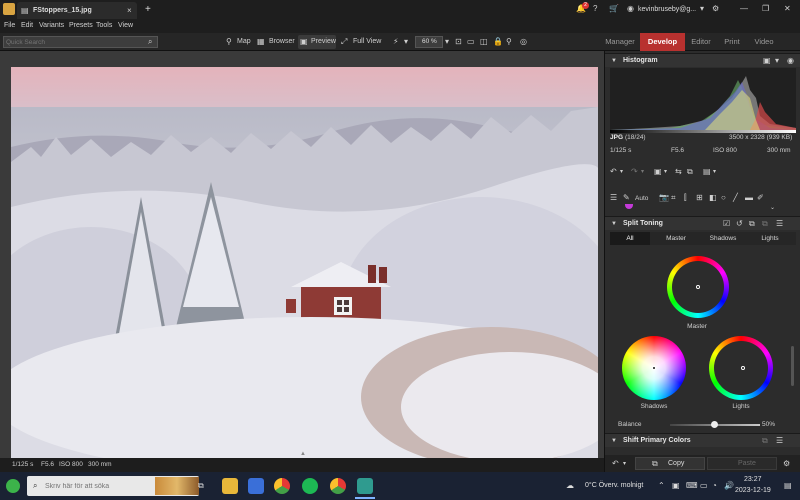 Image resolution: width=800 pixels, height=500 pixels. Describe the element at coordinates (729, 486) in the screenshot. I see `volume-icon: 🔊` at that location.